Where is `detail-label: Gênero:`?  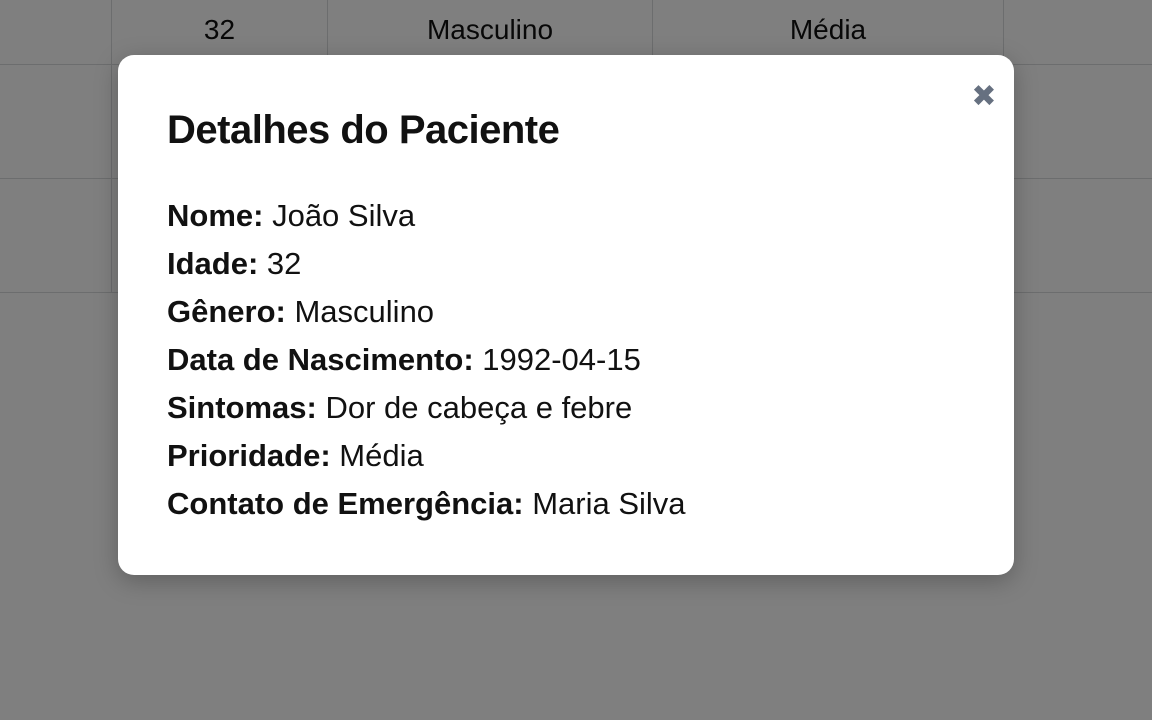 detail-label: Gênero: is located at coordinates (226, 311).